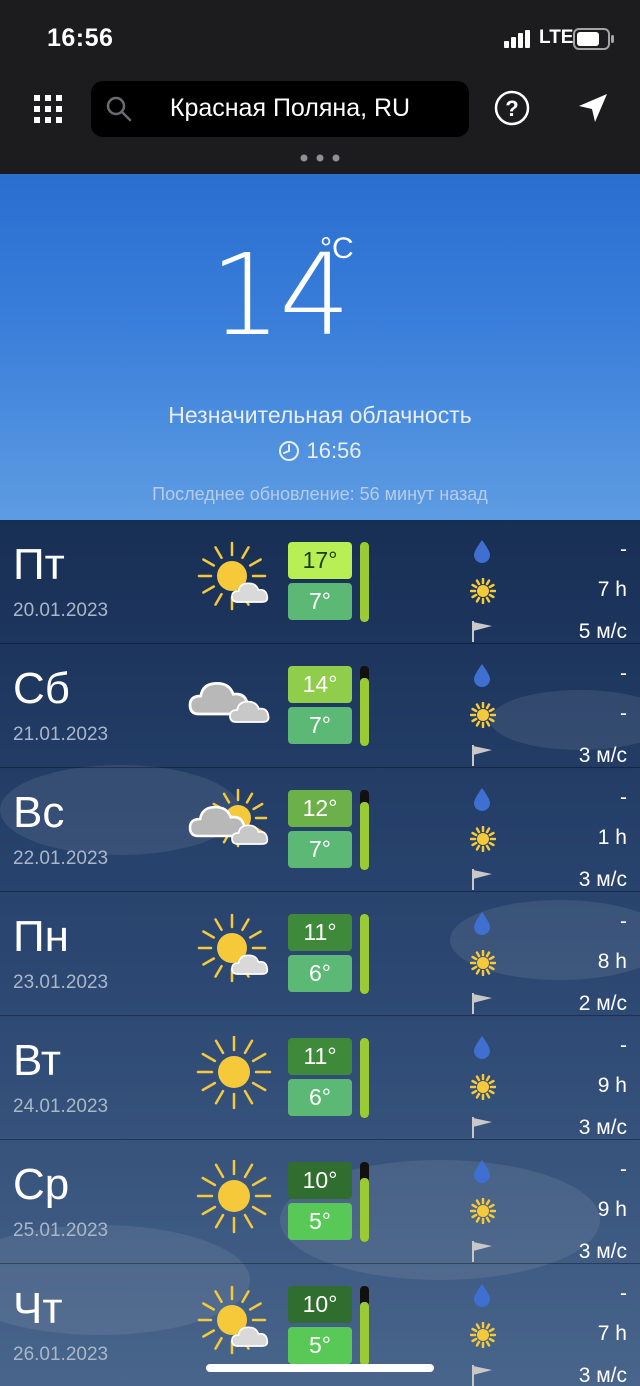 The height and width of the screenshot is (1386, 640). I want to click on sunshine-hours-value: -, so click(623, 713).